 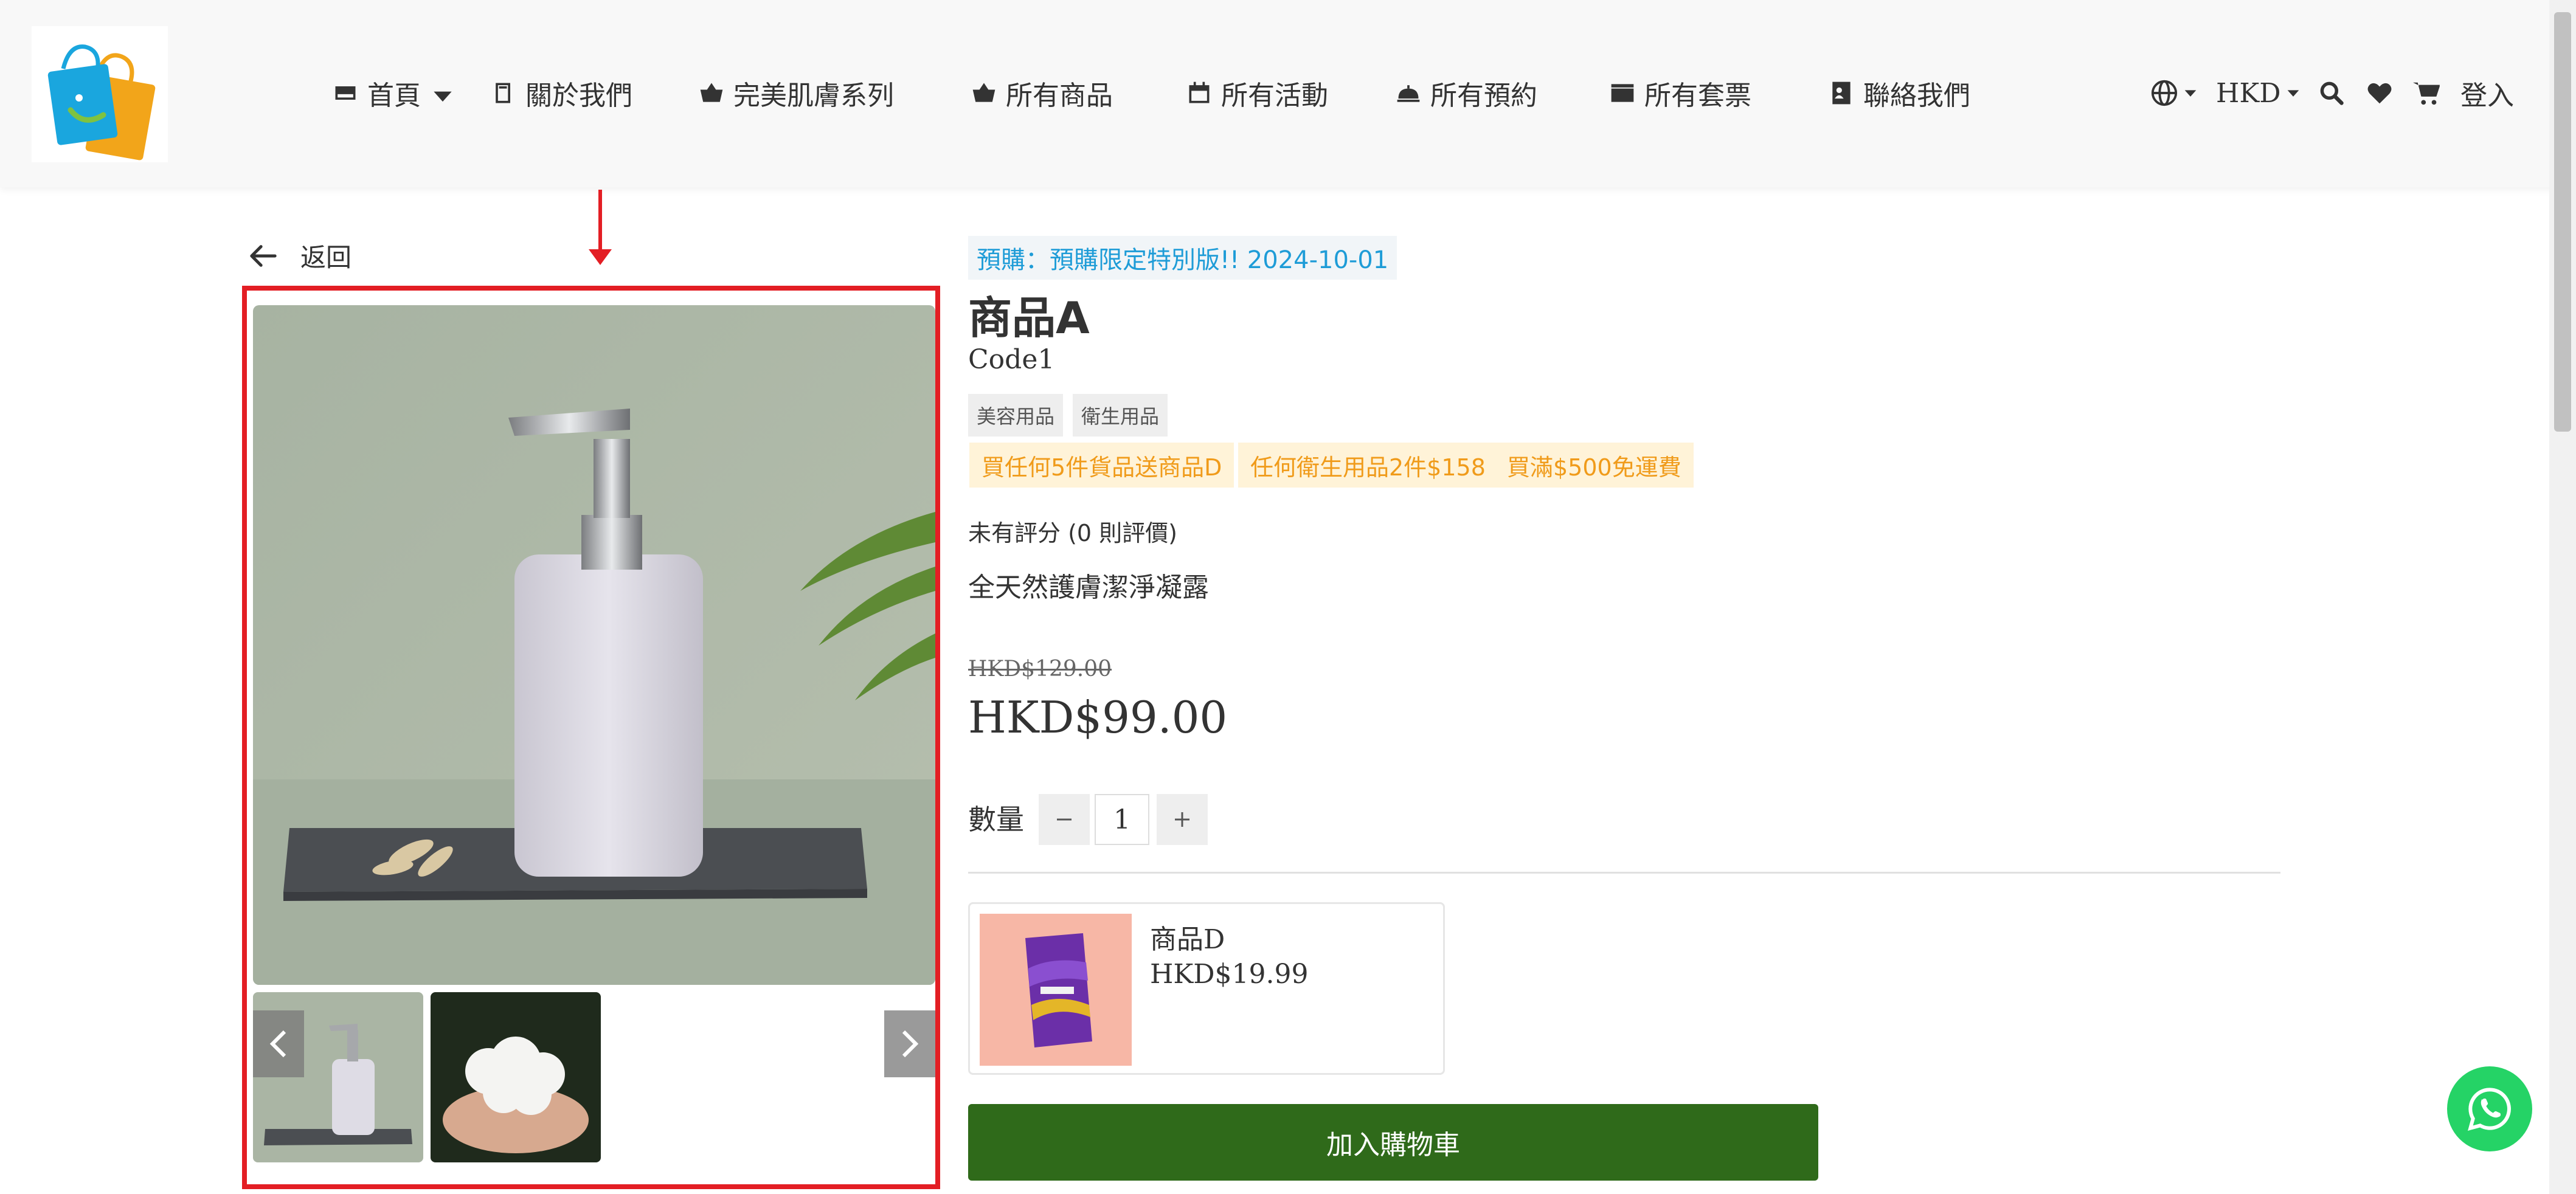 What do you see at coordinates (1408, 93) in the screenshot?
I see `bell-icon` at bounding box center [1408, 93].